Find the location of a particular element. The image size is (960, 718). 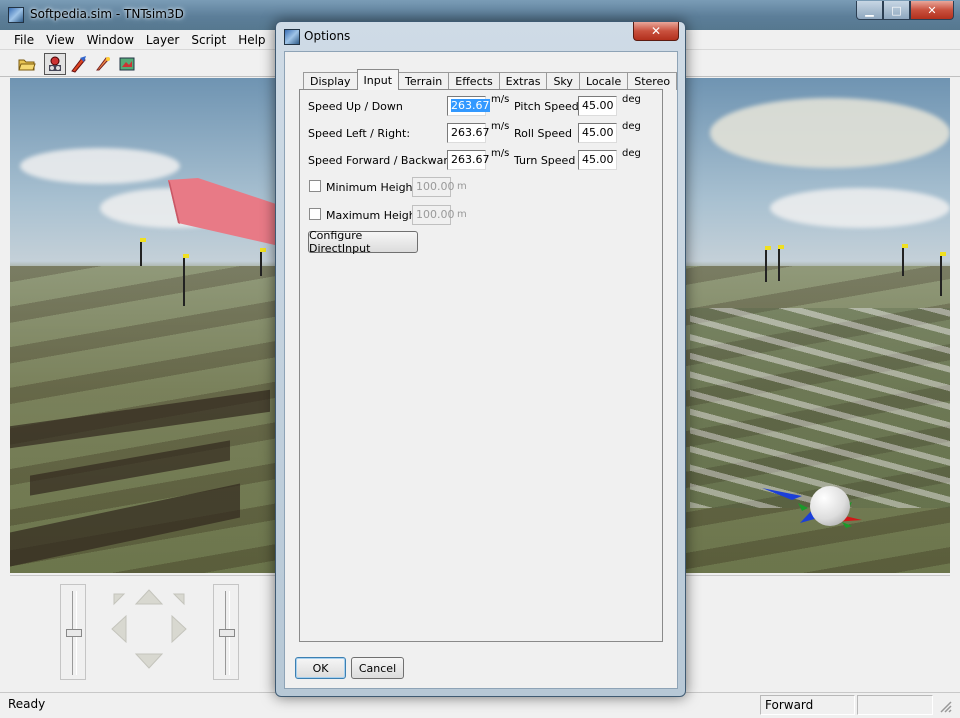

dialog-close-button: ✕ is located at coordinates (656, 31).